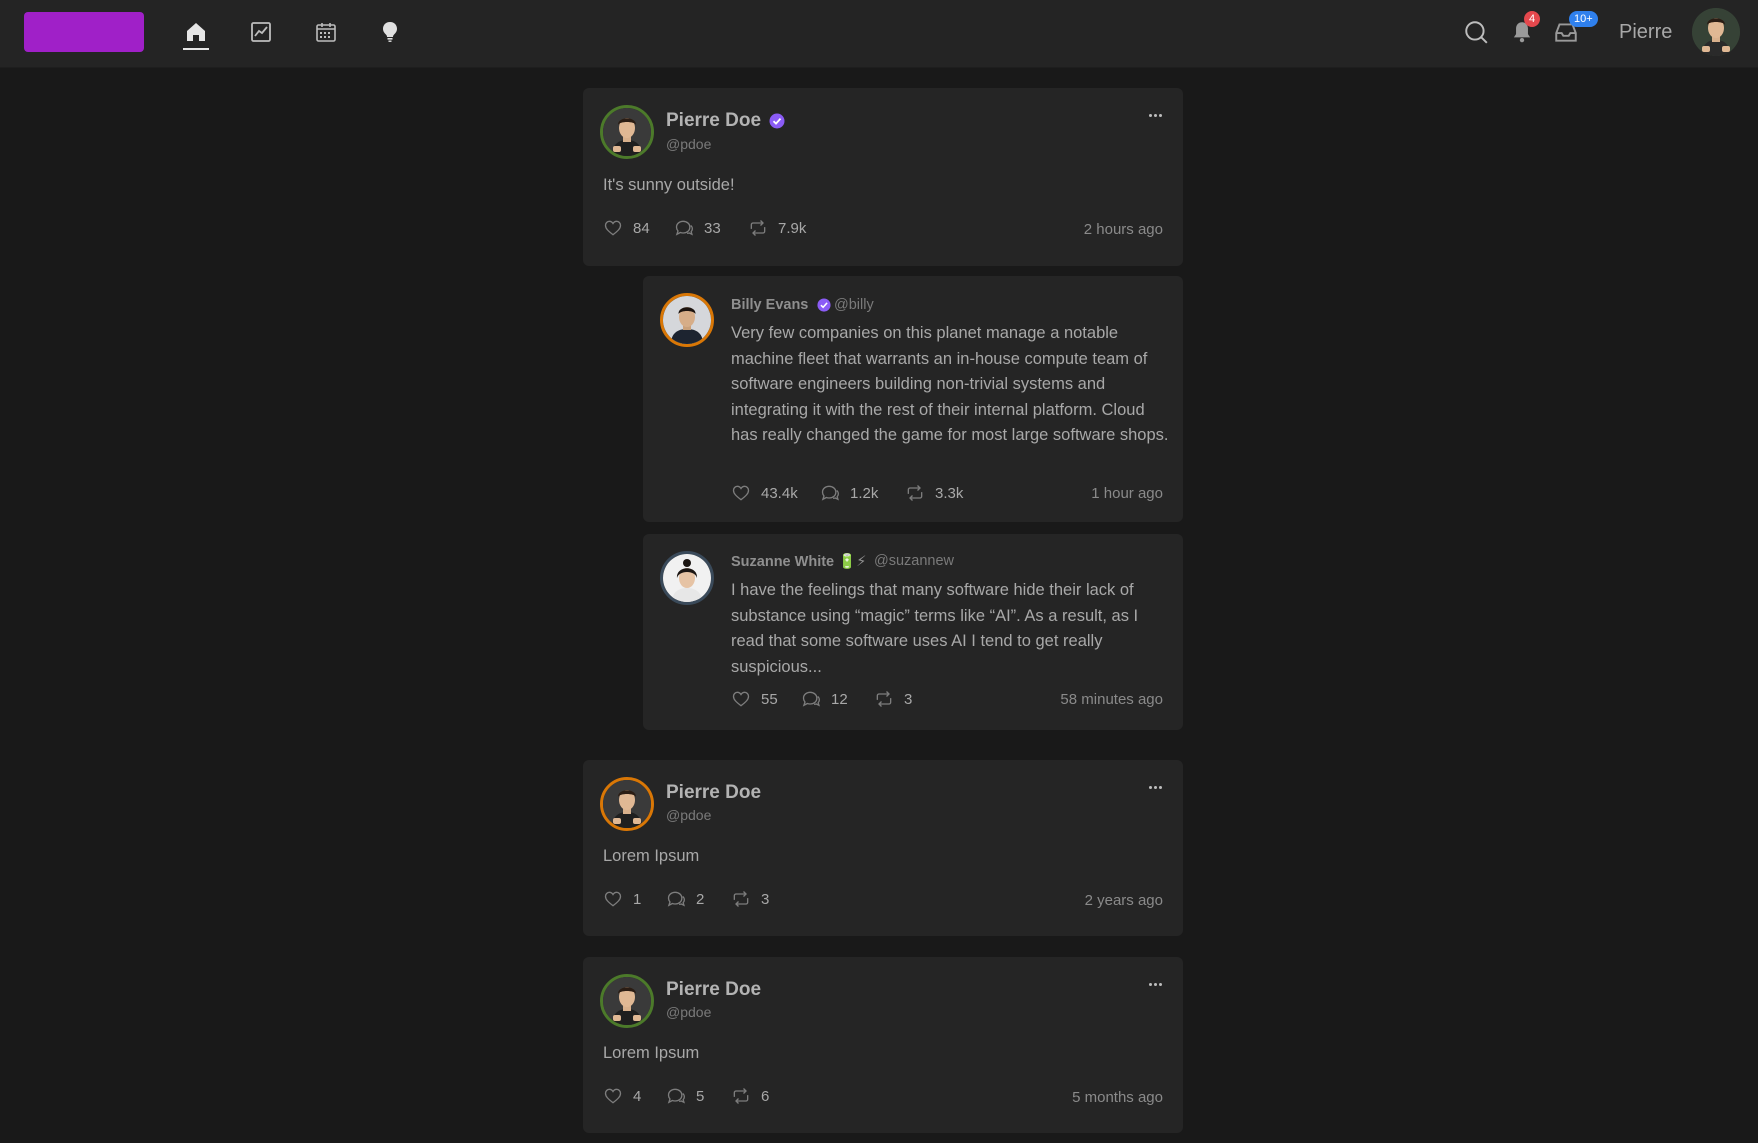 The image size is (1758, 1143). I want to click on reply-timestamp: 58 minutes ago, so click(1111, 699).